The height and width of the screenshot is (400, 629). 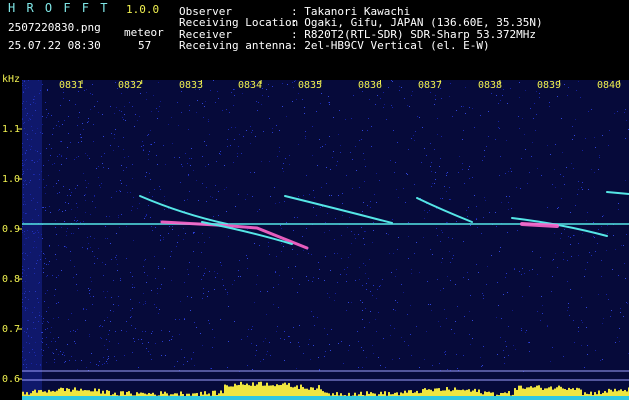 What do you see at coordinates (54, 45) in the screenshot?
I see `file-timestamp: 25.07.22 08:30` at bounding box center [54, 45].